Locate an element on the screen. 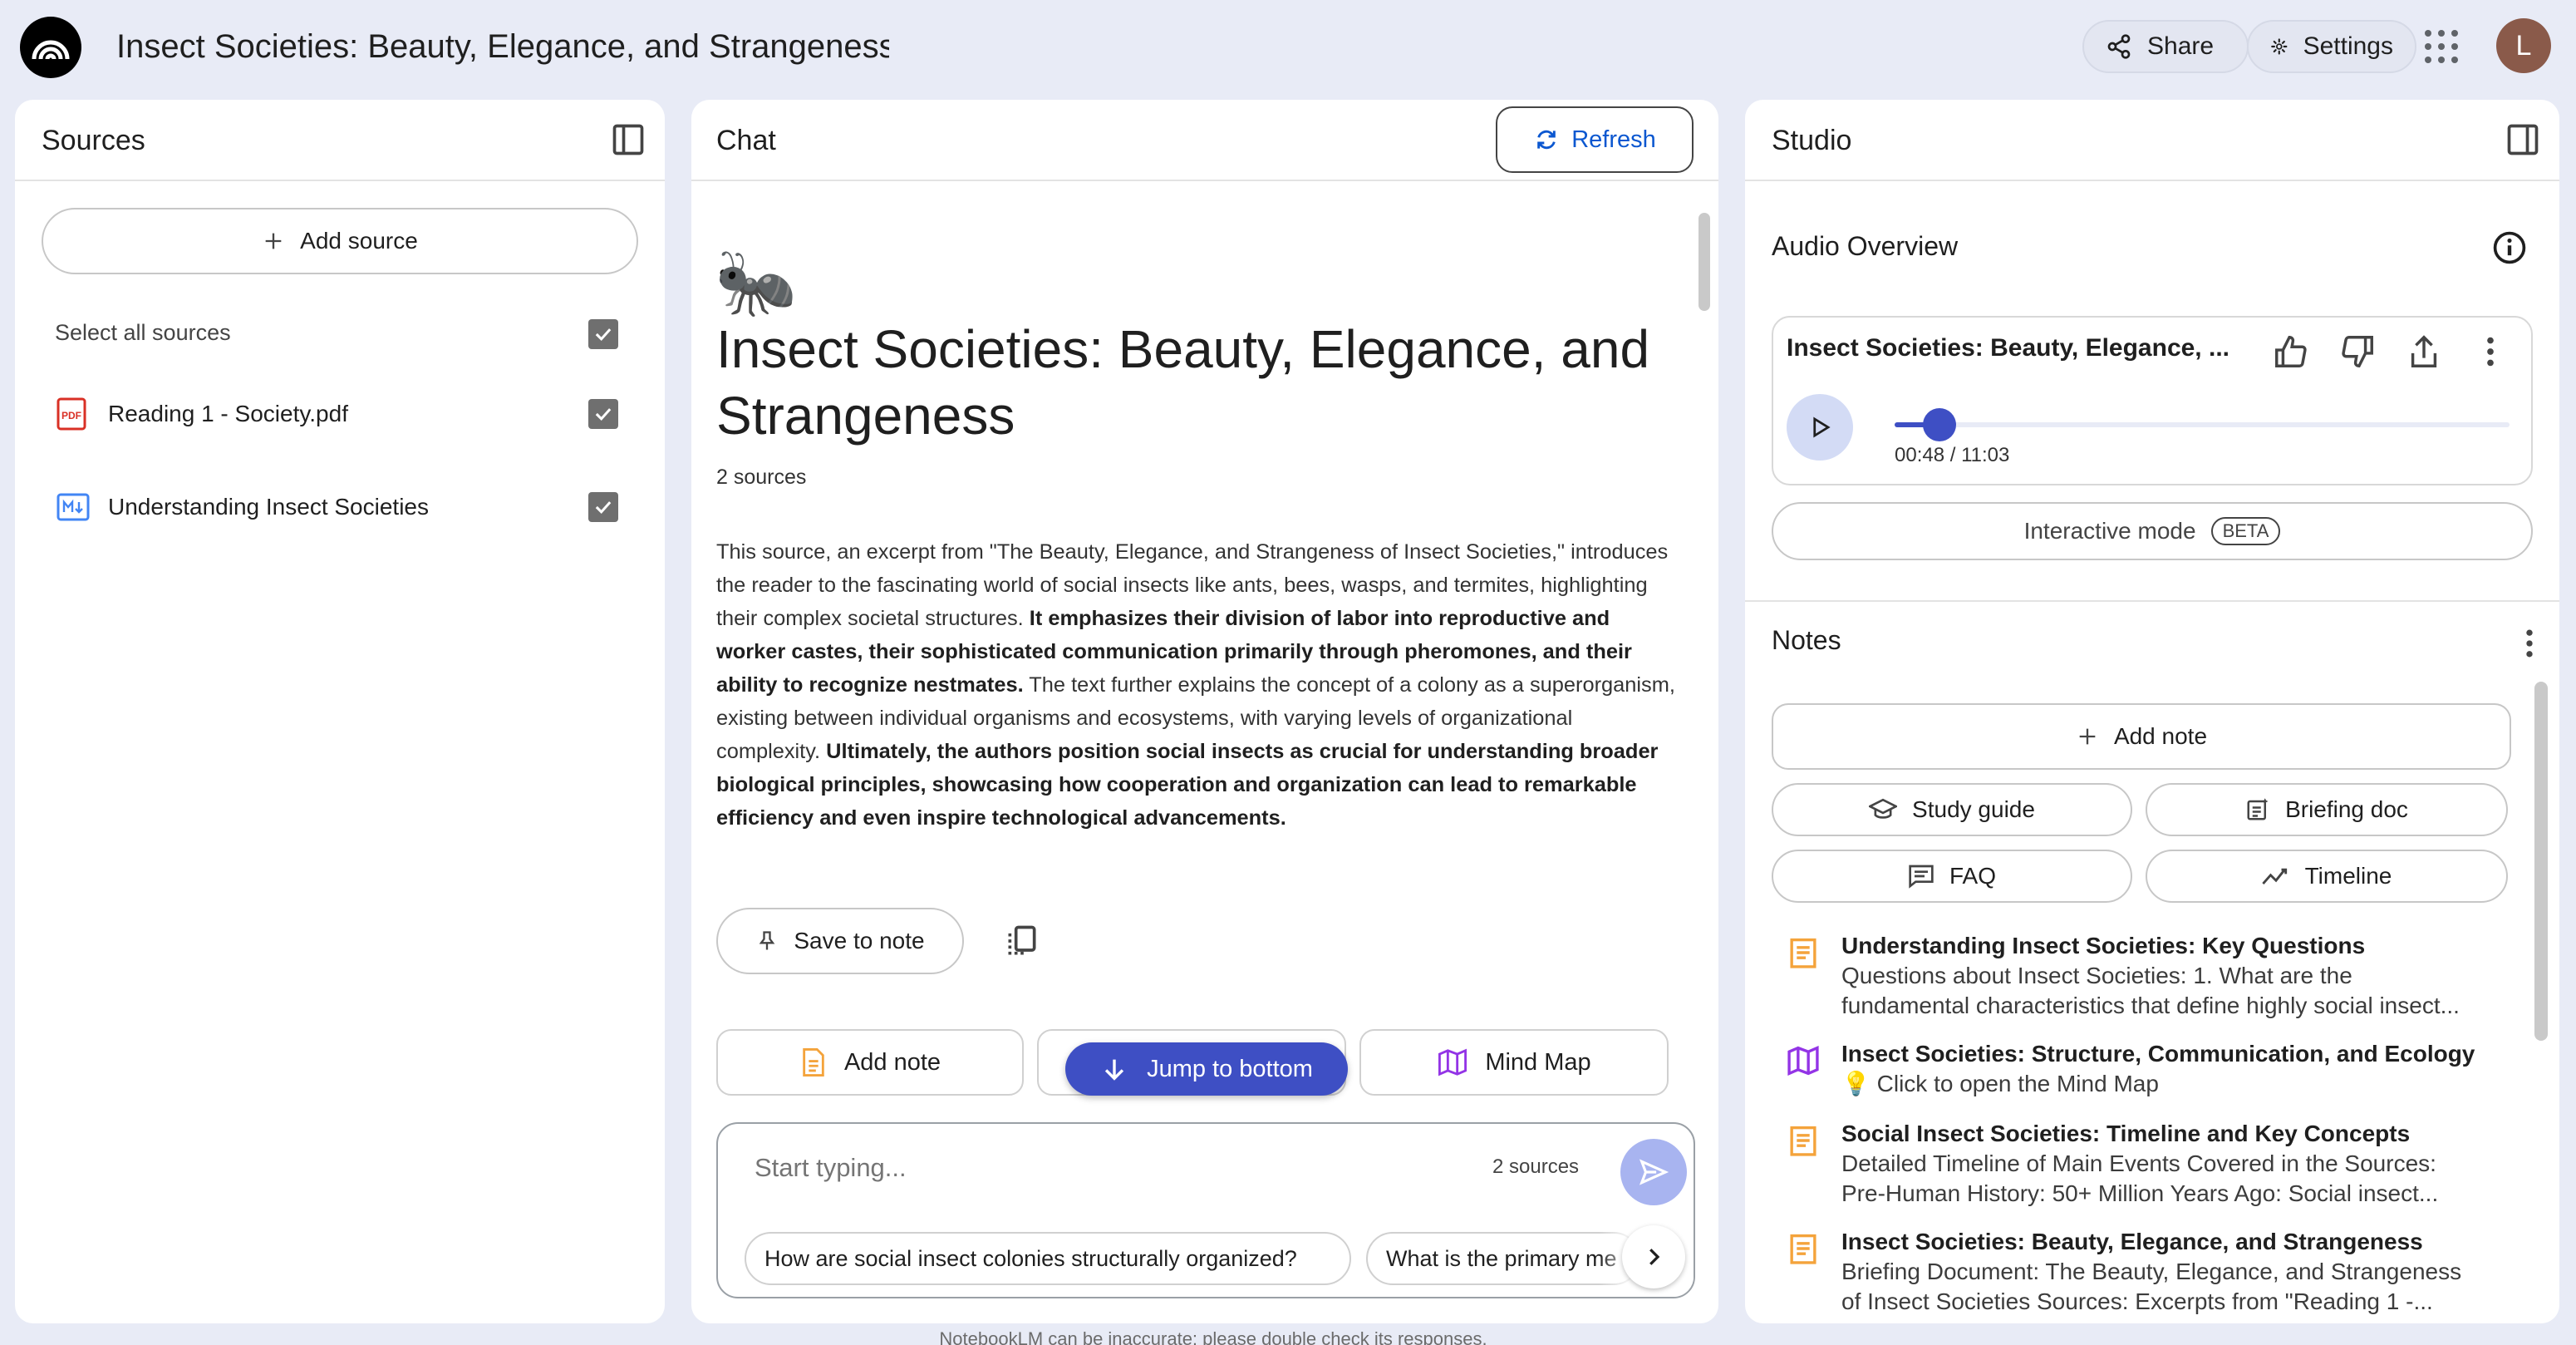  studio-title: Studio is located at coordinates (1812, 140).